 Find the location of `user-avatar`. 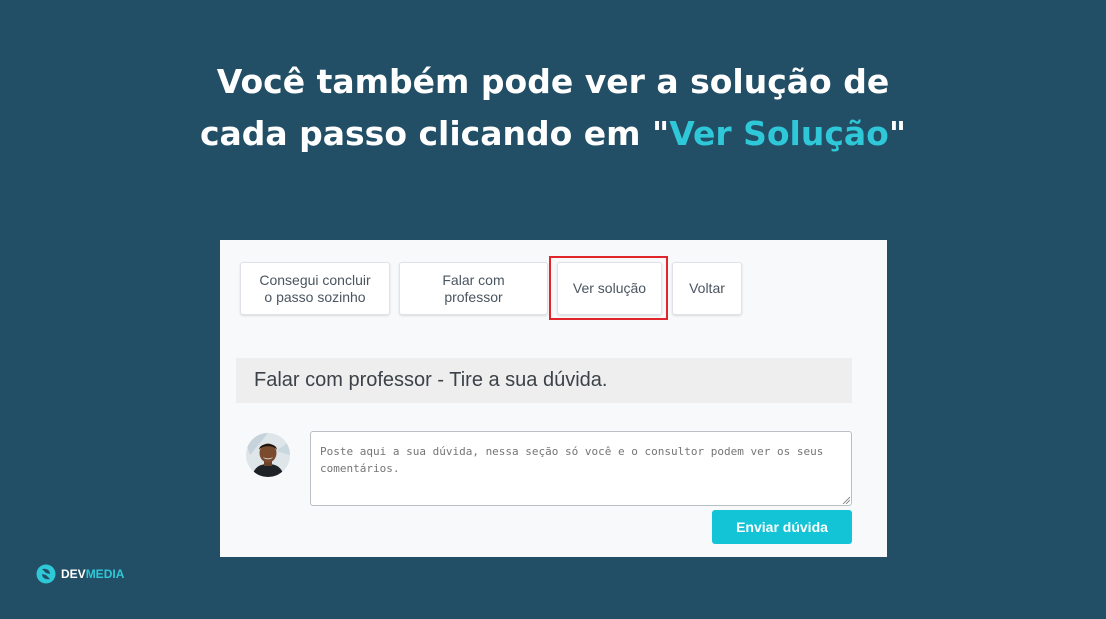

user-avatar is located at coordinates (268, 455).